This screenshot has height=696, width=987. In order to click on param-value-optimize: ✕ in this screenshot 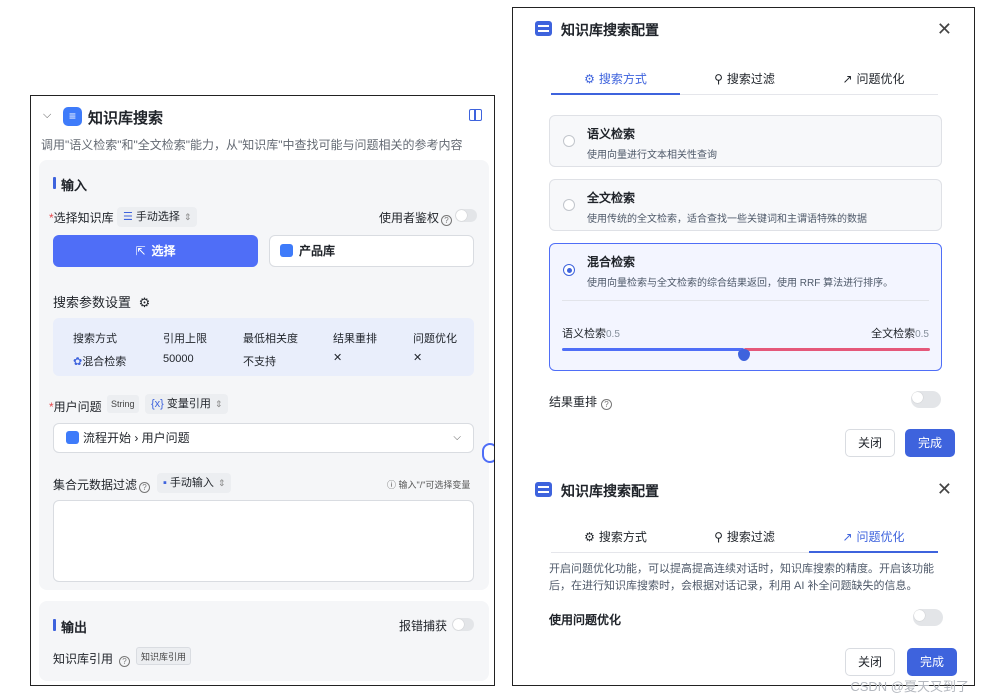, I will do `click(418, 358)`.